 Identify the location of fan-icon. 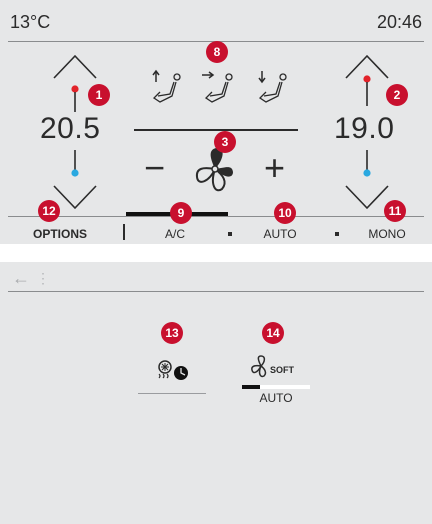
(214, 169).